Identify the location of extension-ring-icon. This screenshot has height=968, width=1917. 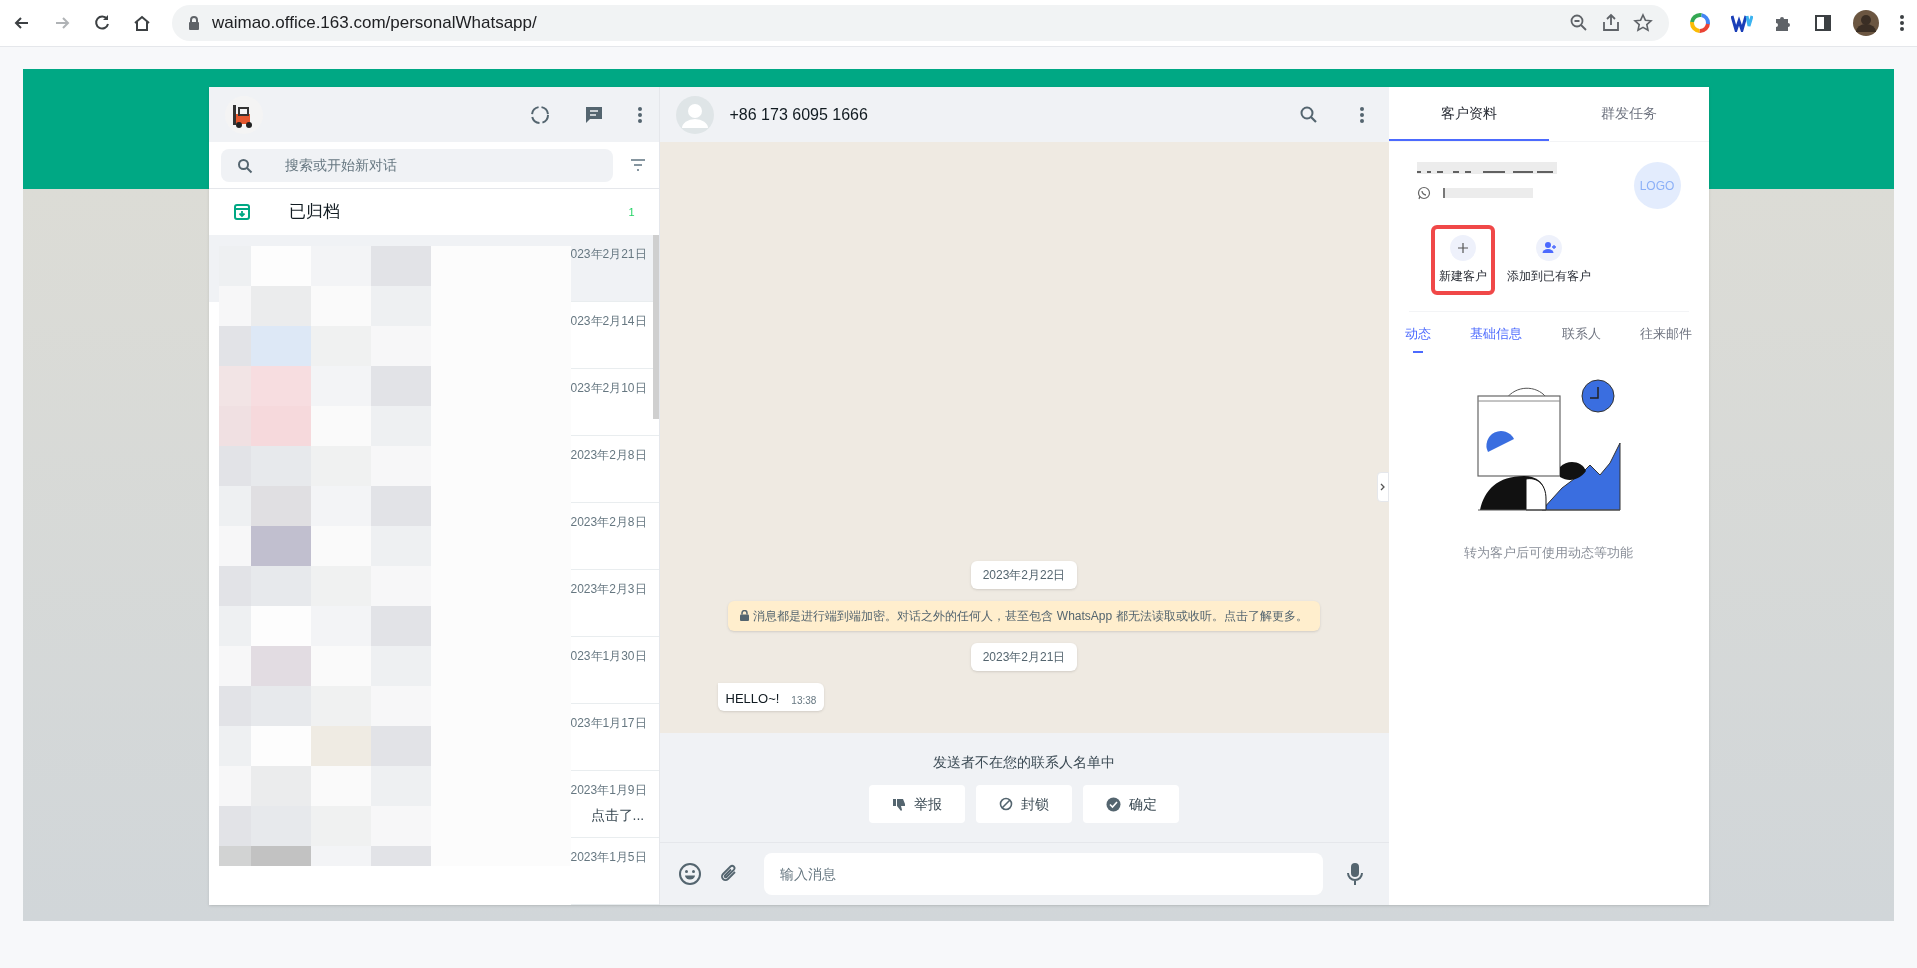
(1700, 23).